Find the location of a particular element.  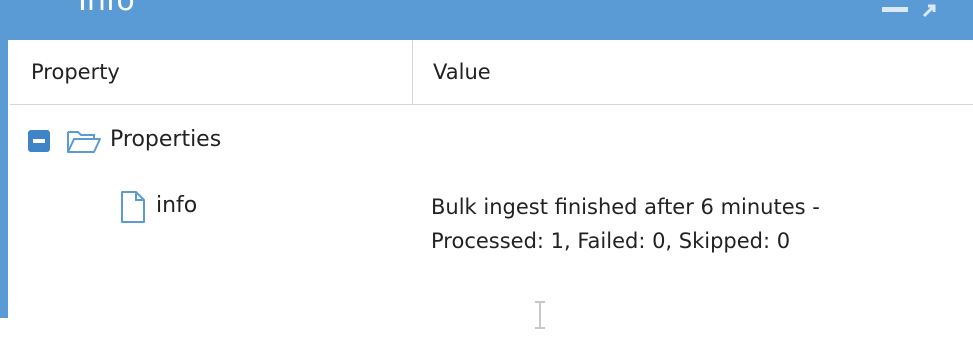

file-icon is located at coordinates (133, 209).